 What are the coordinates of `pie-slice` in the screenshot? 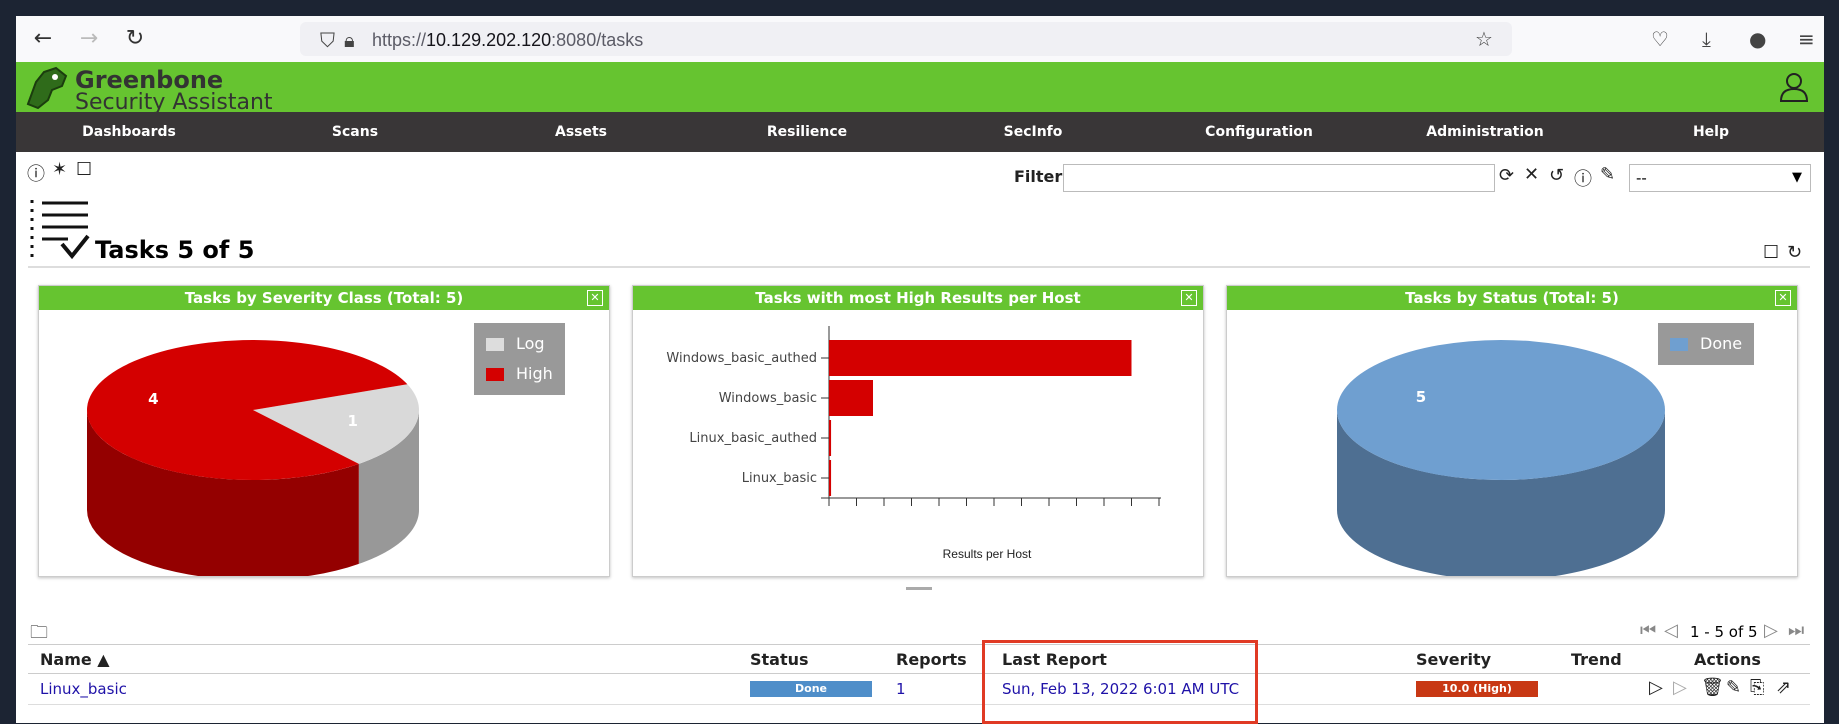 It's located at (1501, 410).